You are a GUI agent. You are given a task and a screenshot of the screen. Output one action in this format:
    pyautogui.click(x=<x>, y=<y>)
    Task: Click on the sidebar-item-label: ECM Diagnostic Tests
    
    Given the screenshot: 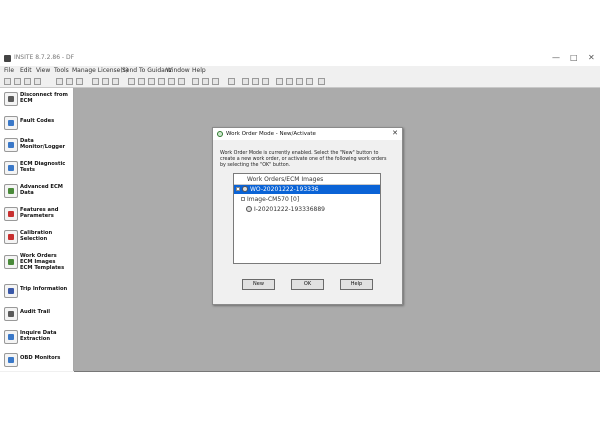 What is the action you would take?
    pyautogui.click(x=43, y=167)
    